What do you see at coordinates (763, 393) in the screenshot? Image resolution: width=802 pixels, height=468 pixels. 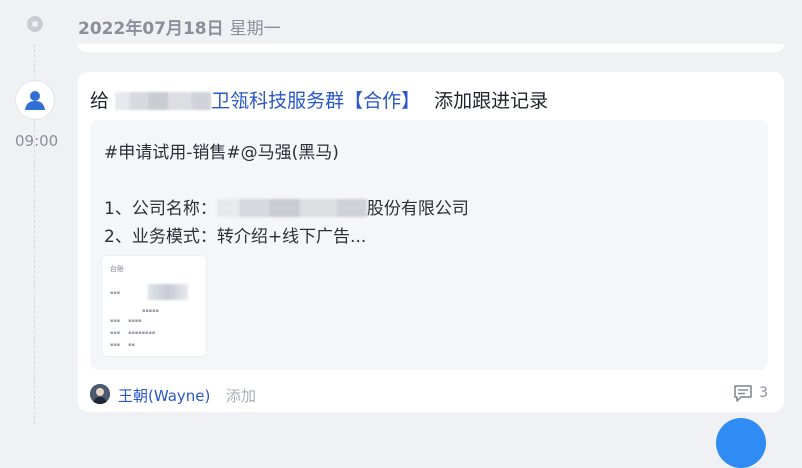 I see `comment-count: 3` at bounding box center [763, 393].